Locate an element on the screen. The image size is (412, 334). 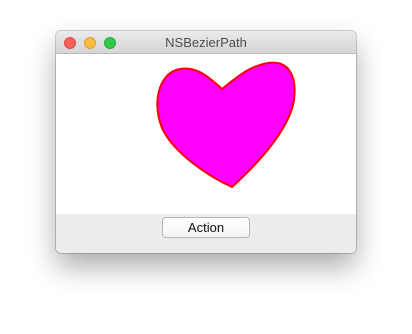
title-bar: NSBezierPath is located at coordinates (206, 42).